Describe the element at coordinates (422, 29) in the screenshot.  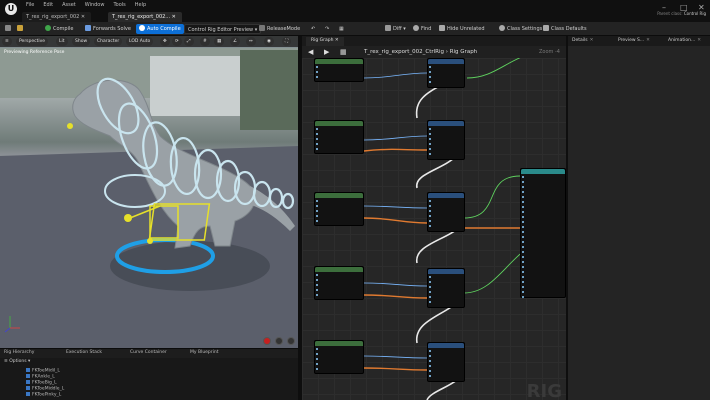
I see `find-button: Find` at that location.